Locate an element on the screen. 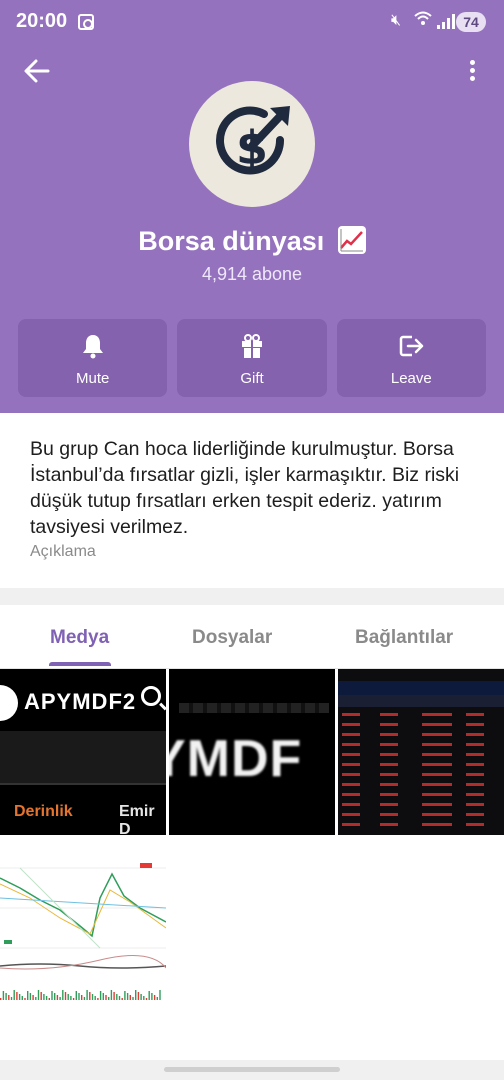  battery-indicator: 74 is located at coordinates (471, 22).